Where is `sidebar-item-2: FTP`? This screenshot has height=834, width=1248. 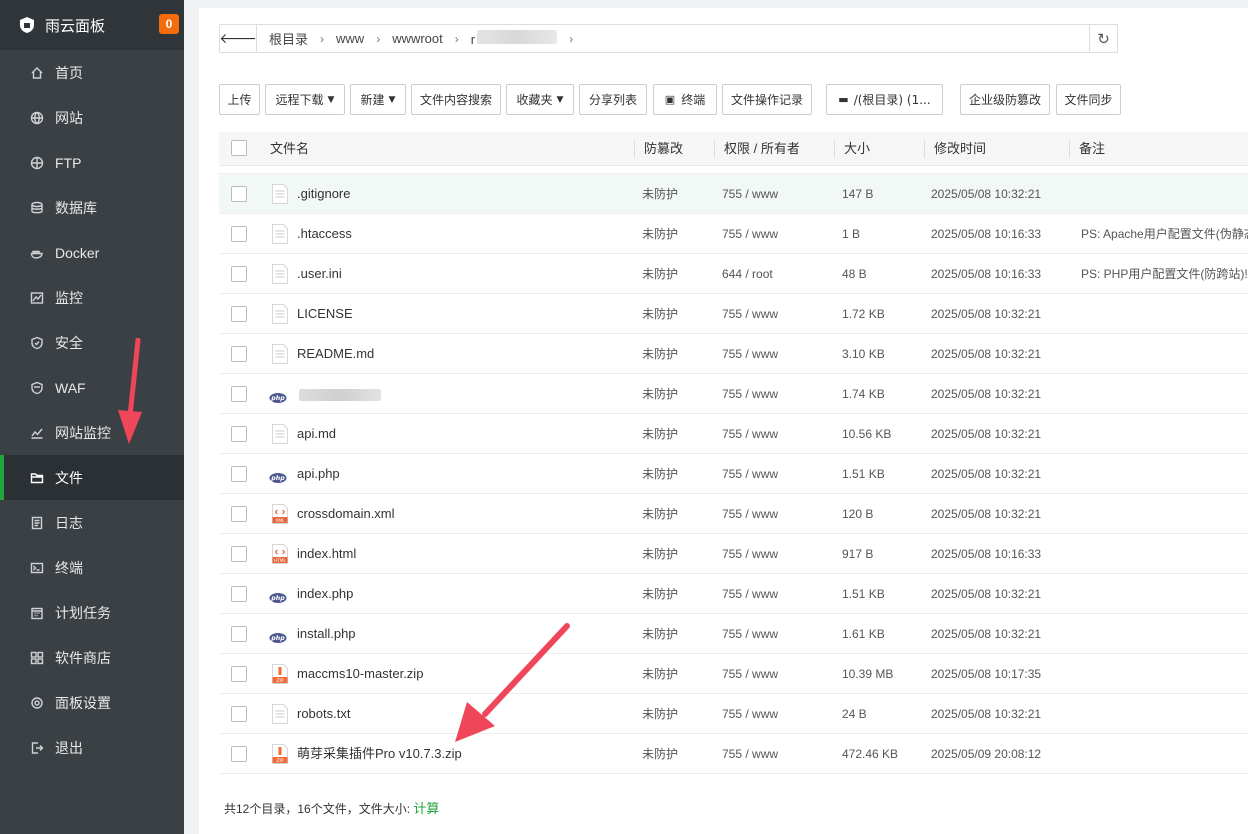 sidebar-item-2: FTP is located at coordinates (92, 162).